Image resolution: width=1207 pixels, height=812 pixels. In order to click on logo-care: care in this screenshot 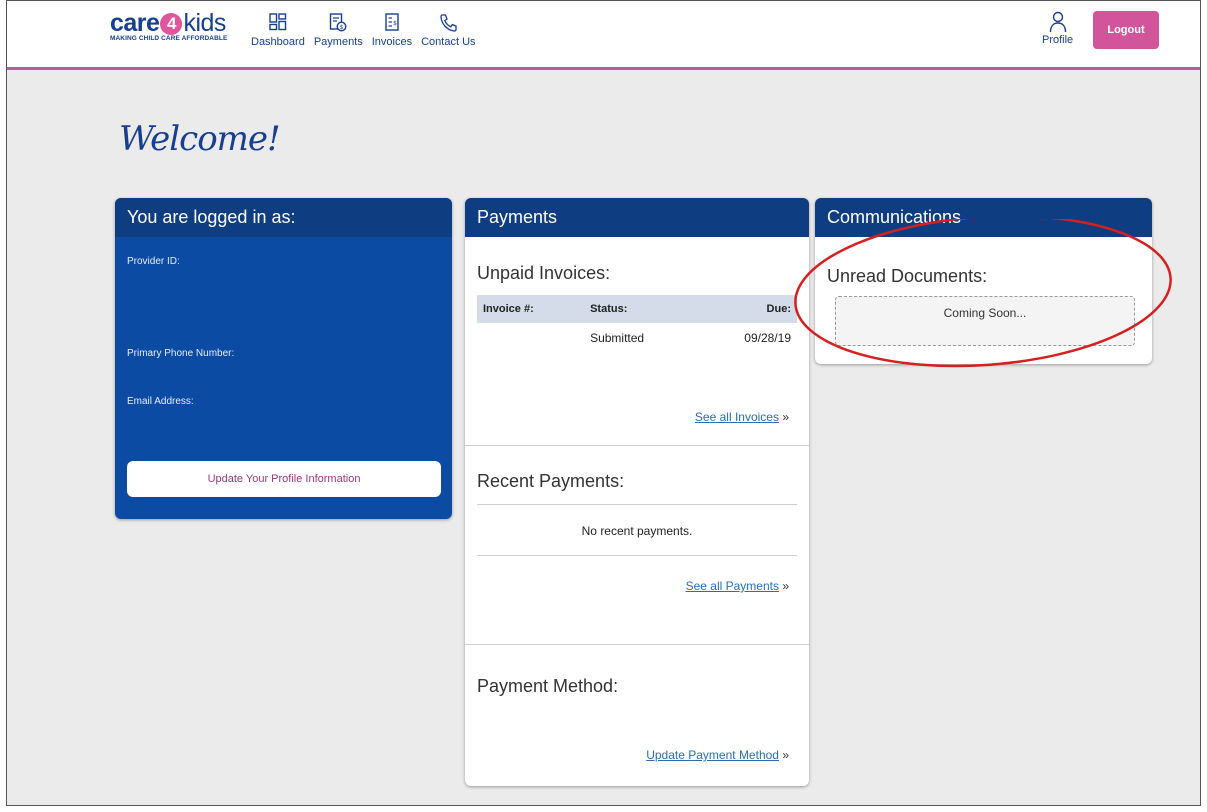, I will do `click(135, 23)`.